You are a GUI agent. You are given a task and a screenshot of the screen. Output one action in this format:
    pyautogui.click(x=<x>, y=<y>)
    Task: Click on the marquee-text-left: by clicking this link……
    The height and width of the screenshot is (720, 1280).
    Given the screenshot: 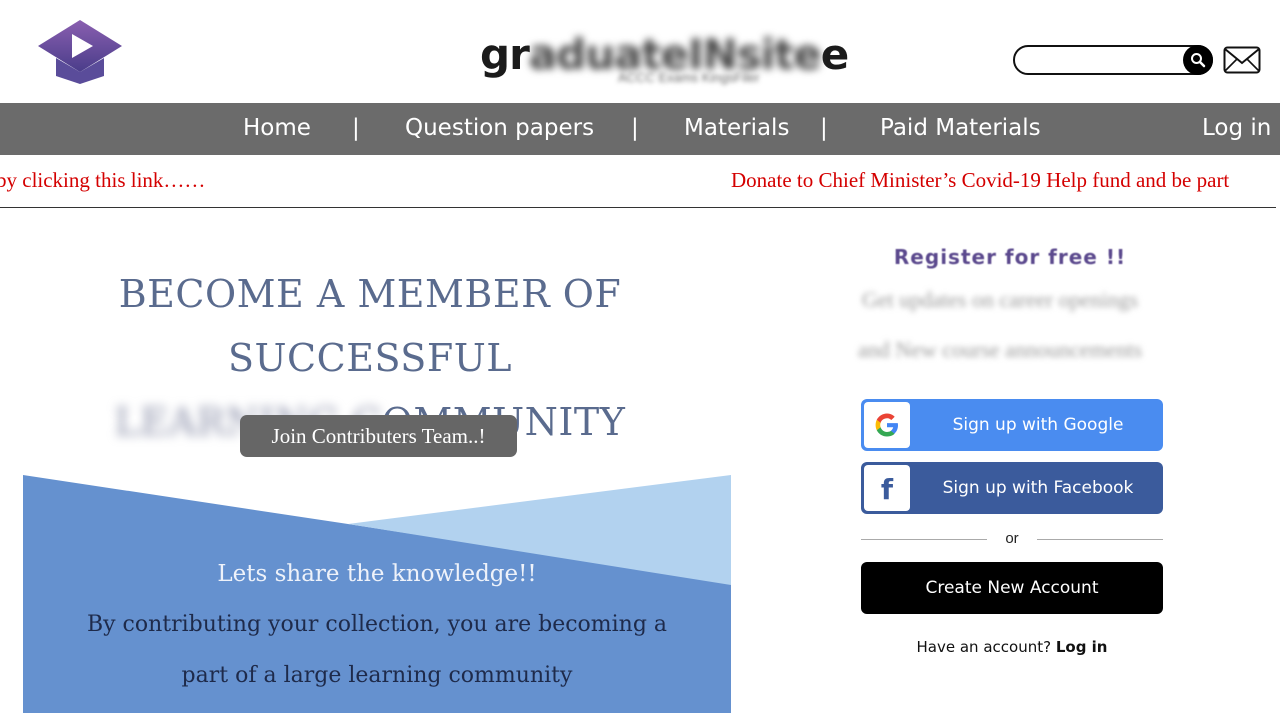 What is the action you would take?
    pyautogui.click(x=102, y=180)
    